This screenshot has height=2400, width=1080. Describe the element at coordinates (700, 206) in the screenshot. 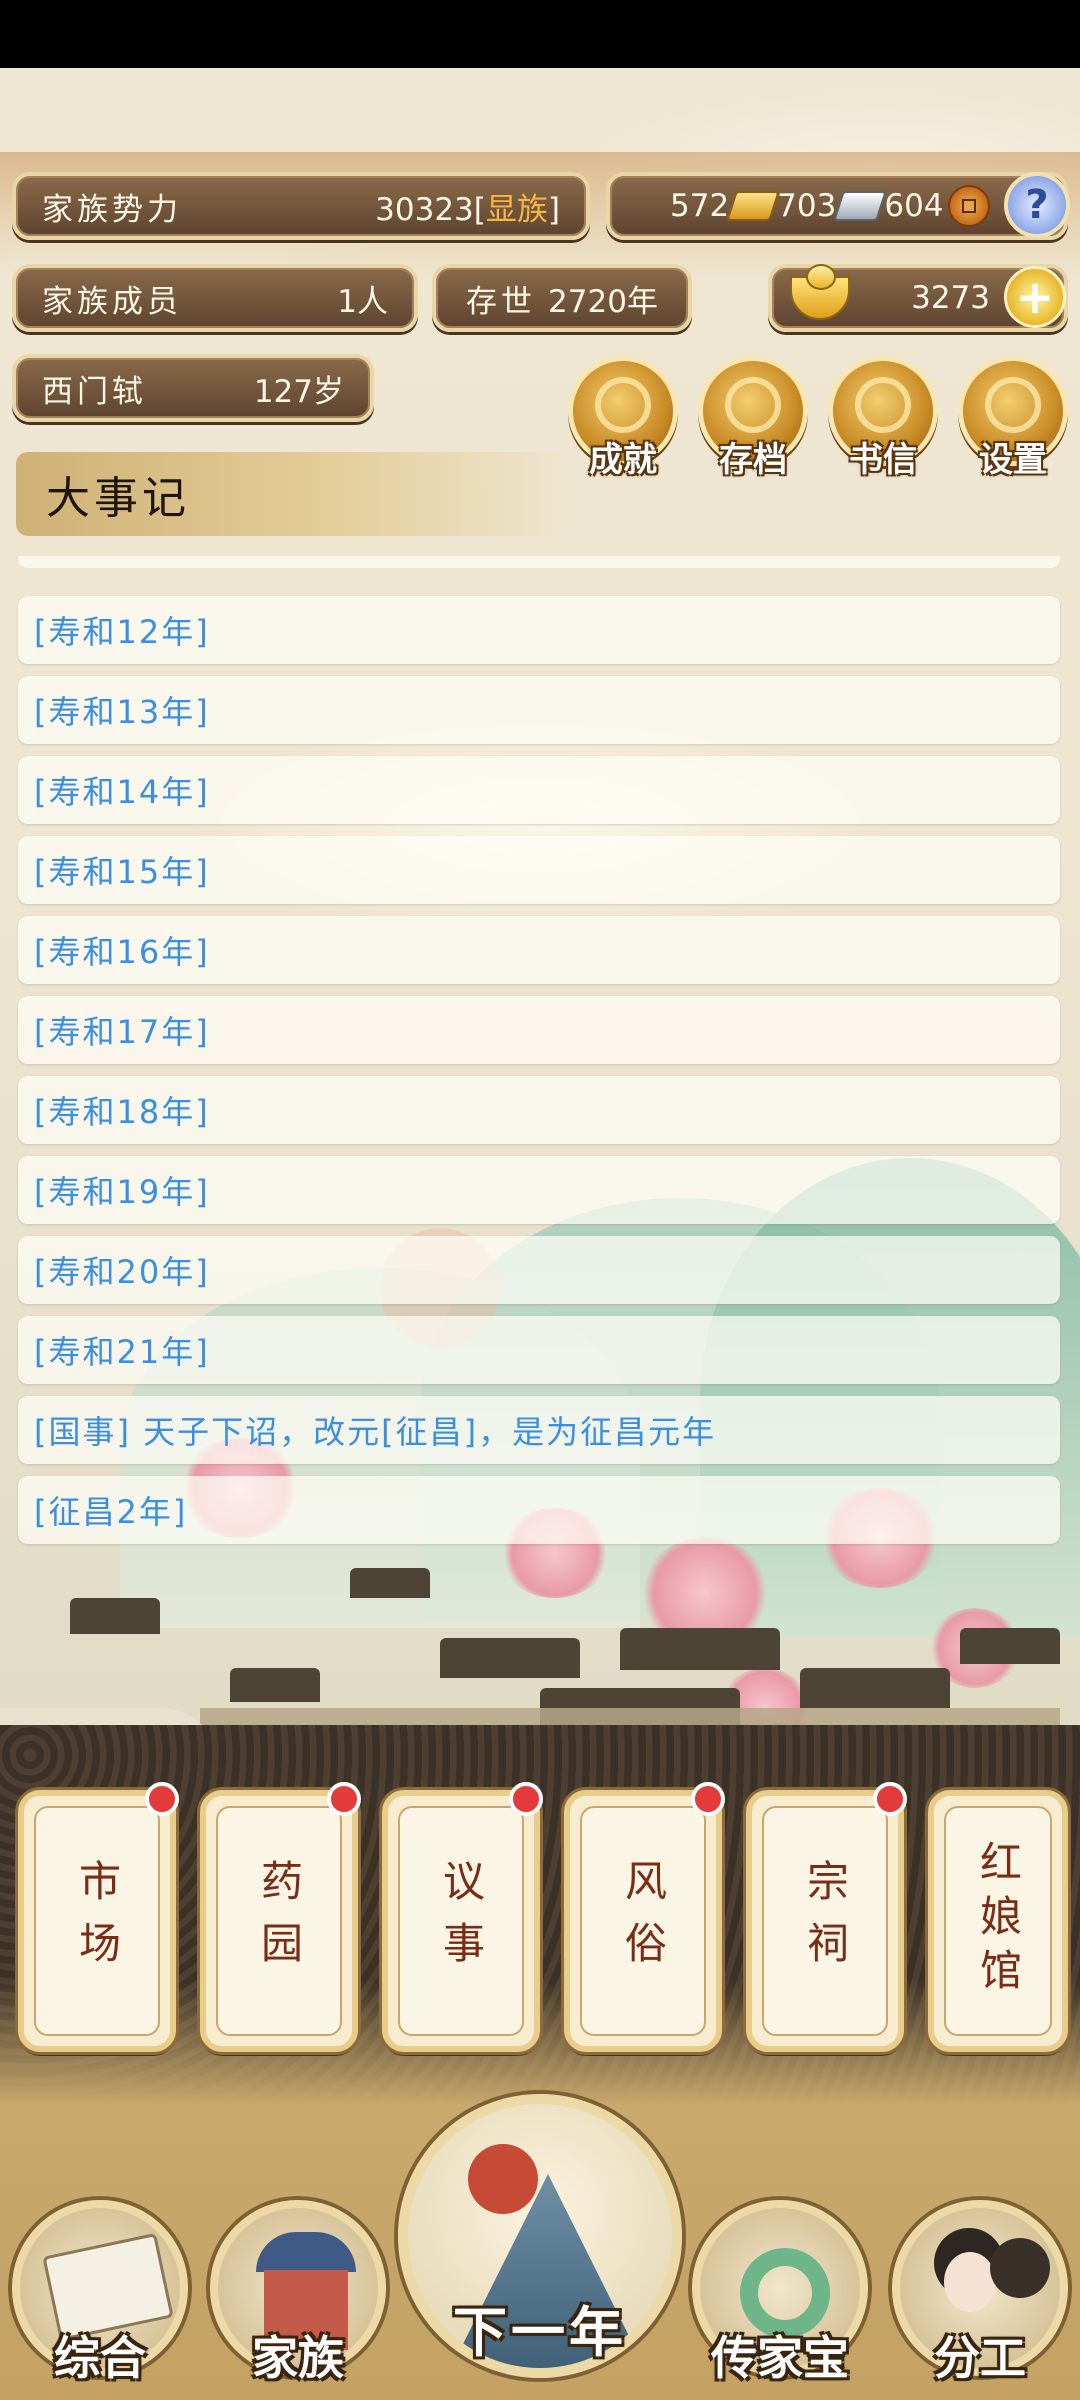

I see `gold-bars-value: 572` at that location.